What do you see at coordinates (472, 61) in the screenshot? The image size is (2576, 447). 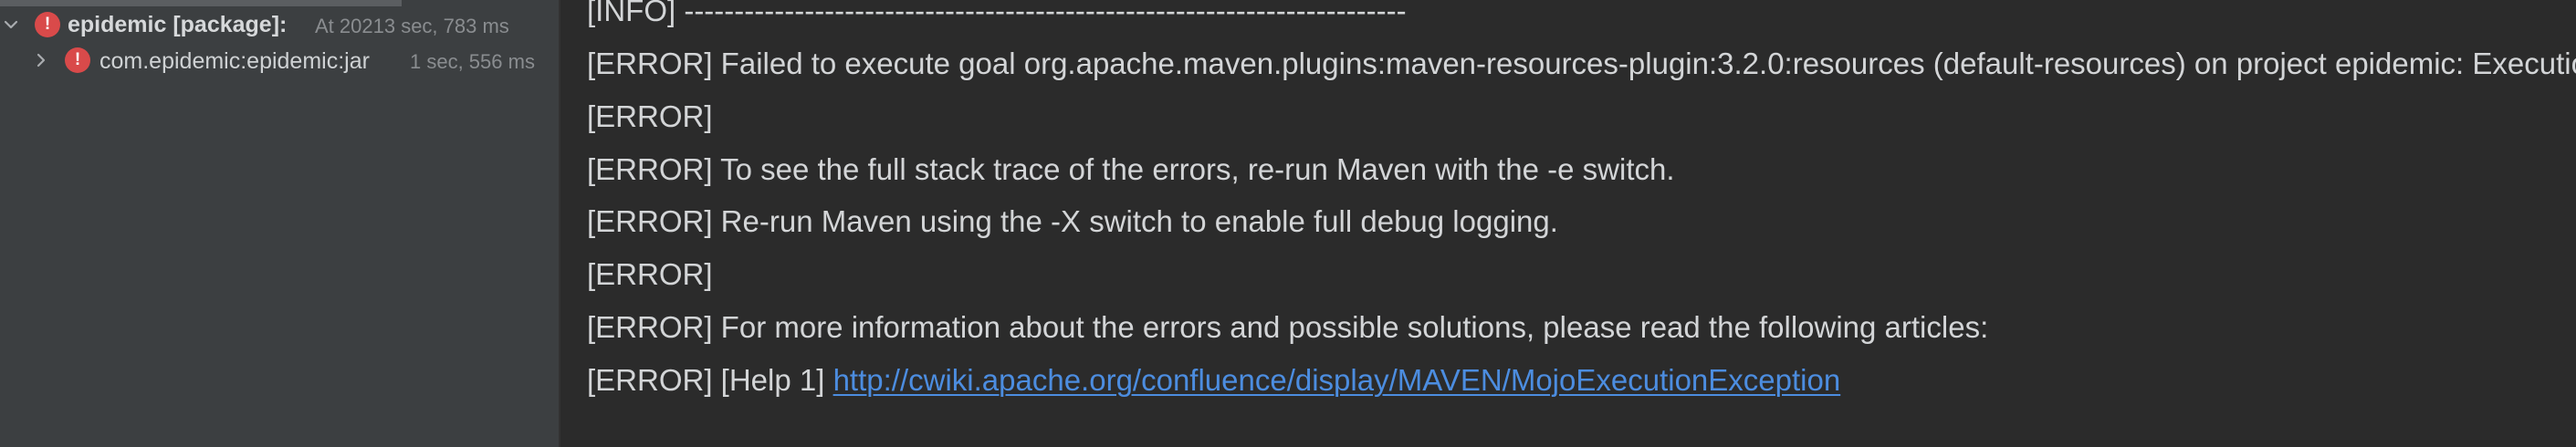 I see `tree-node-duration: 1 sec, 556 ms` at bounding box center [472, 61].